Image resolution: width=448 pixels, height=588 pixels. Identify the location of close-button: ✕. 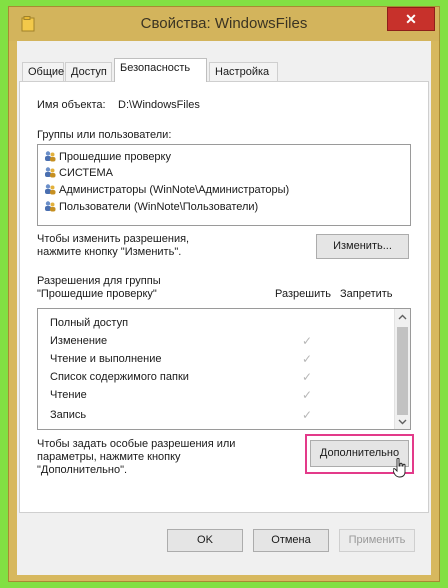
(411, 19).